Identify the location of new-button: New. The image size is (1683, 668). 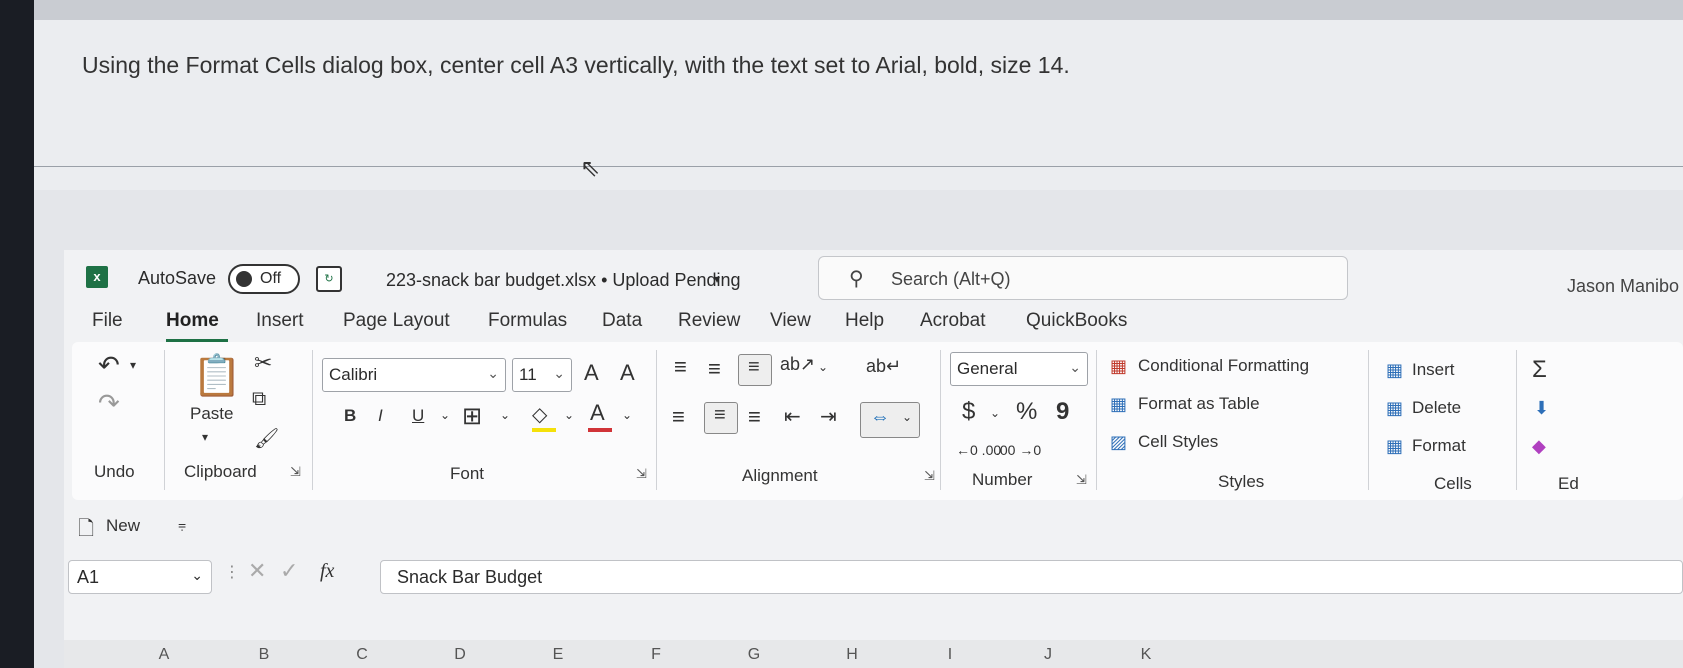
(123, 526).